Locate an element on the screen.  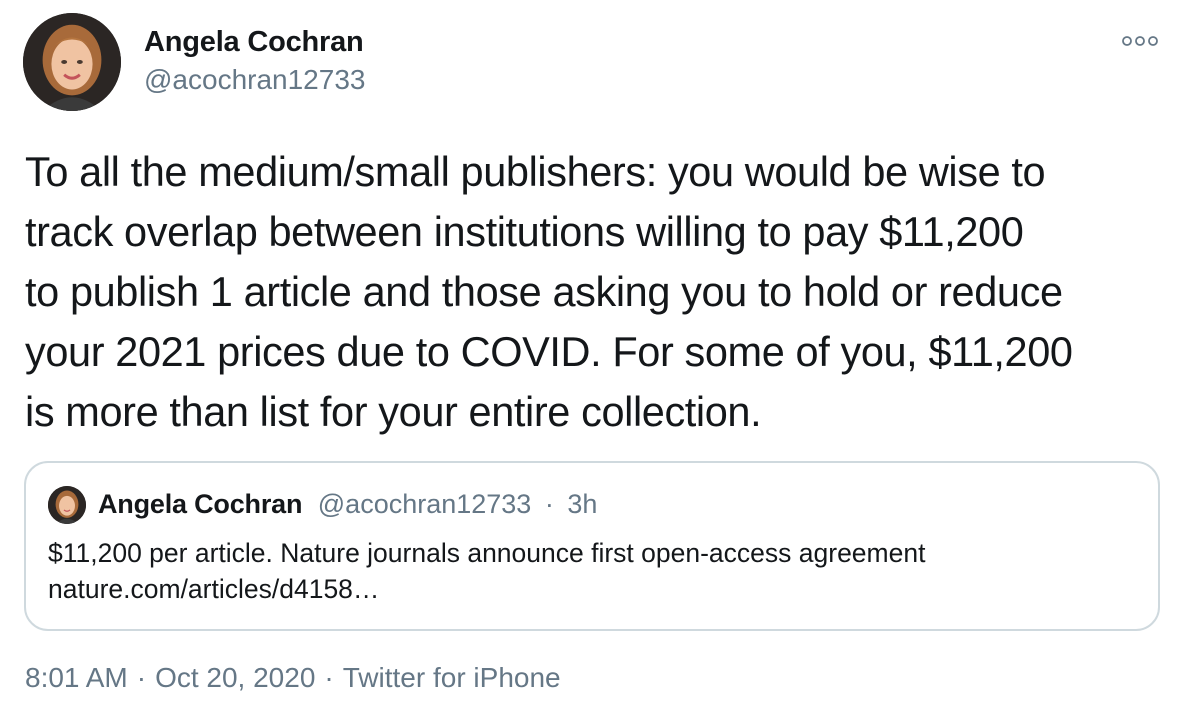
more-options-button is located at coordinates (1140, 41).